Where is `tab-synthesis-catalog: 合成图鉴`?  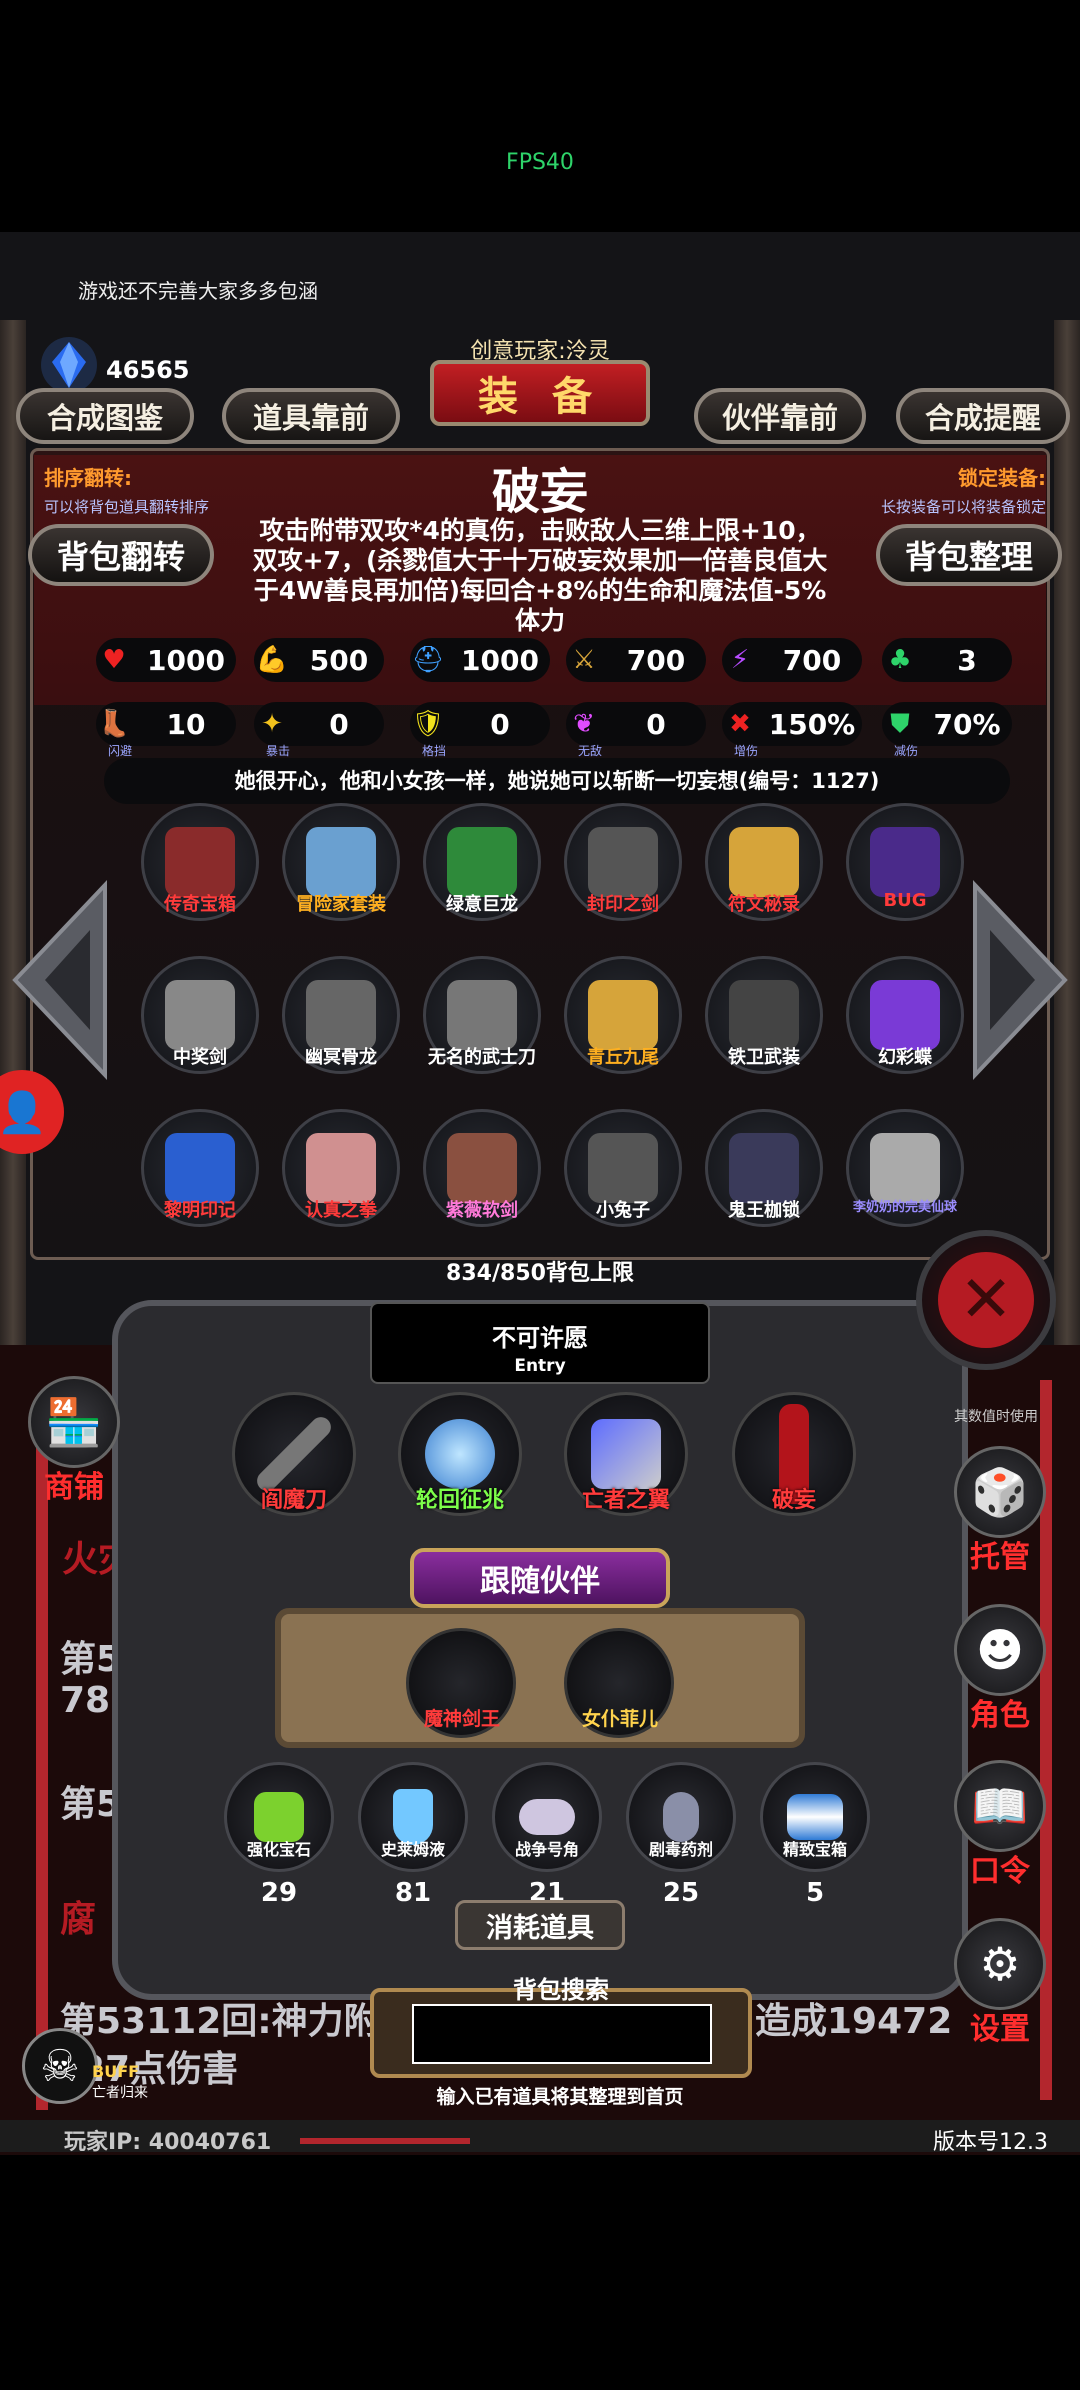 tab-synthesis-catalog: 合成图鉴 is located at coordinates (105, 416).